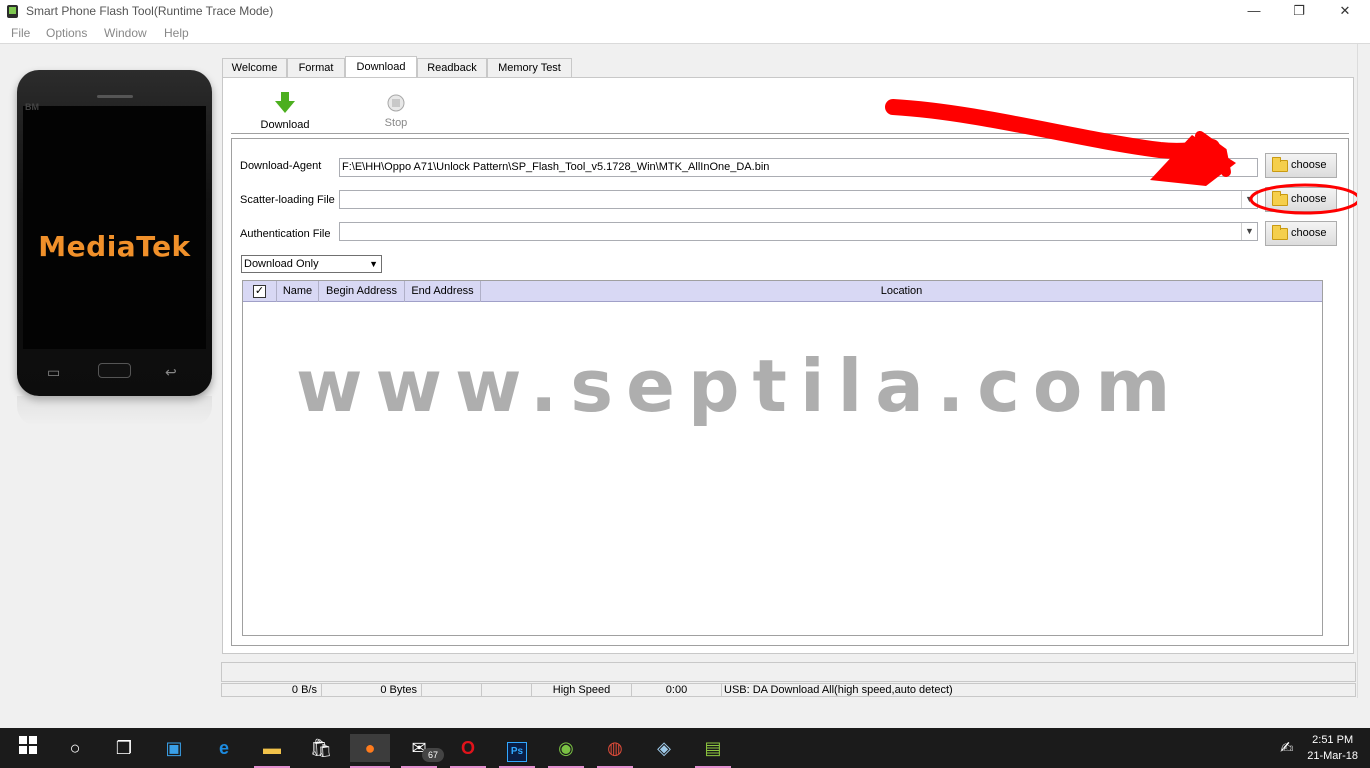  What do you see at coordinates (370, 748) in the screenshot?
I see `firefox-icon: ●` at bounding box center [370, 748].